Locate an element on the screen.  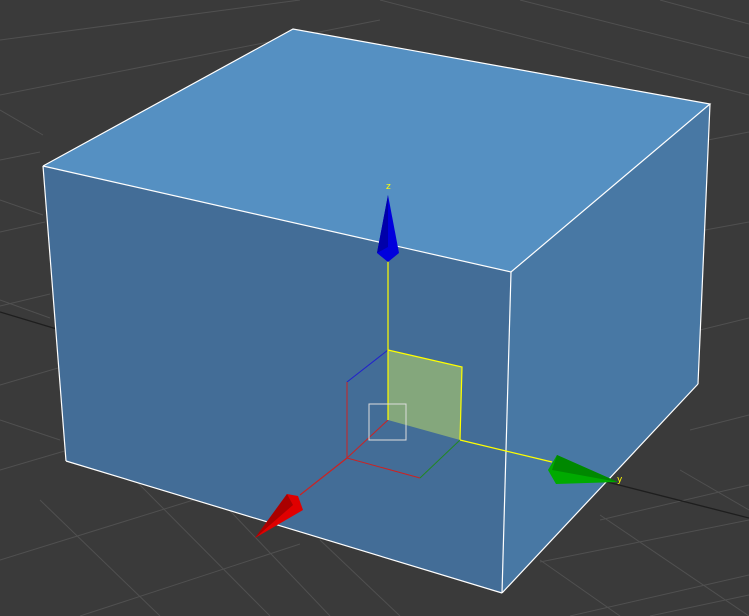
gizmo-y-axis-label: y is located at coordinates (620, 480).